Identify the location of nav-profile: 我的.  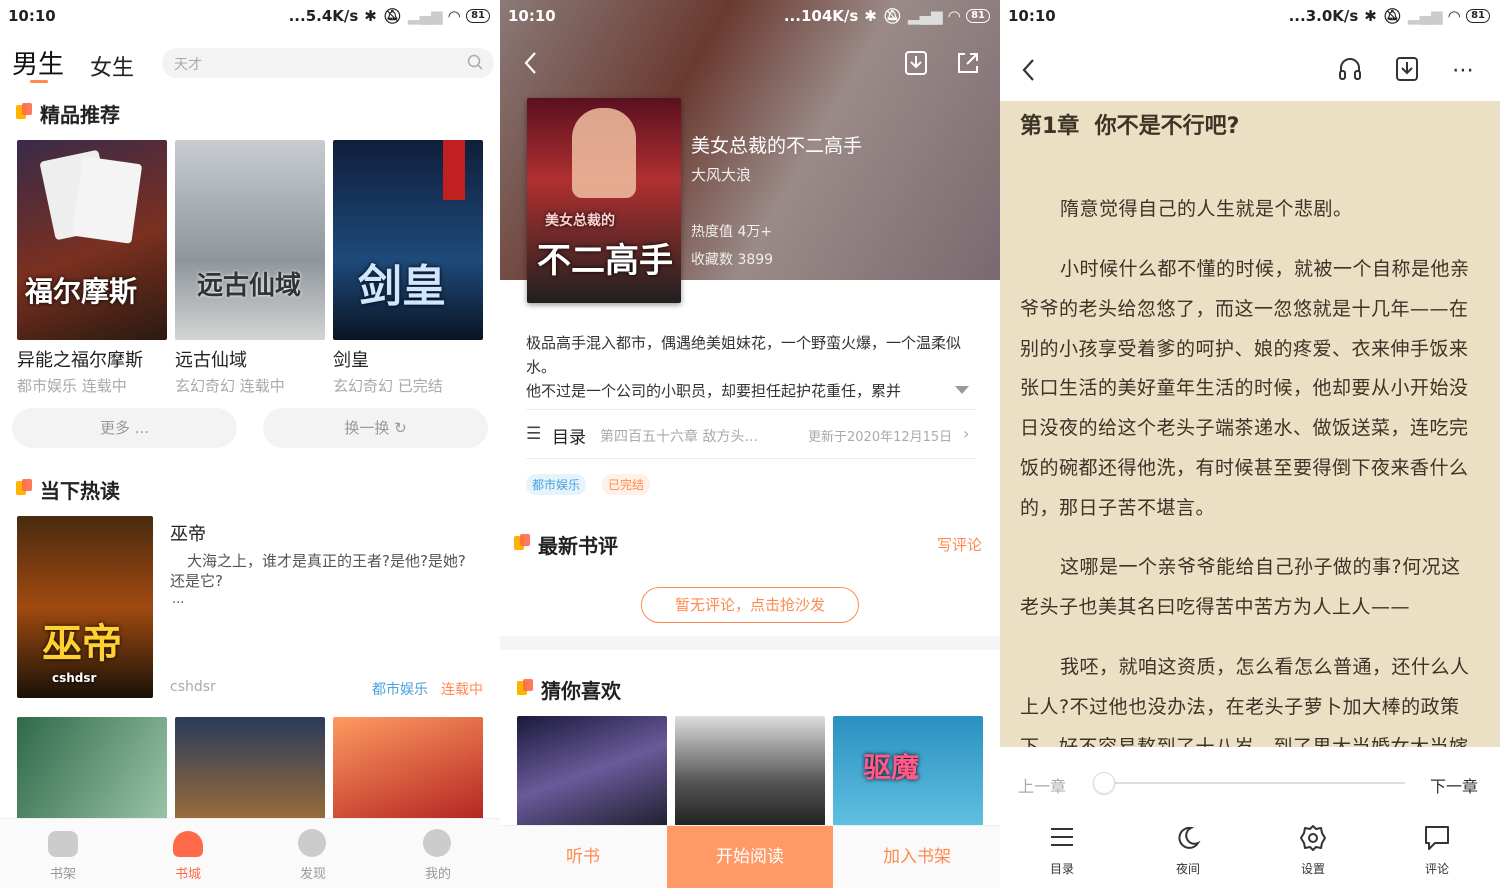
(438, 872).